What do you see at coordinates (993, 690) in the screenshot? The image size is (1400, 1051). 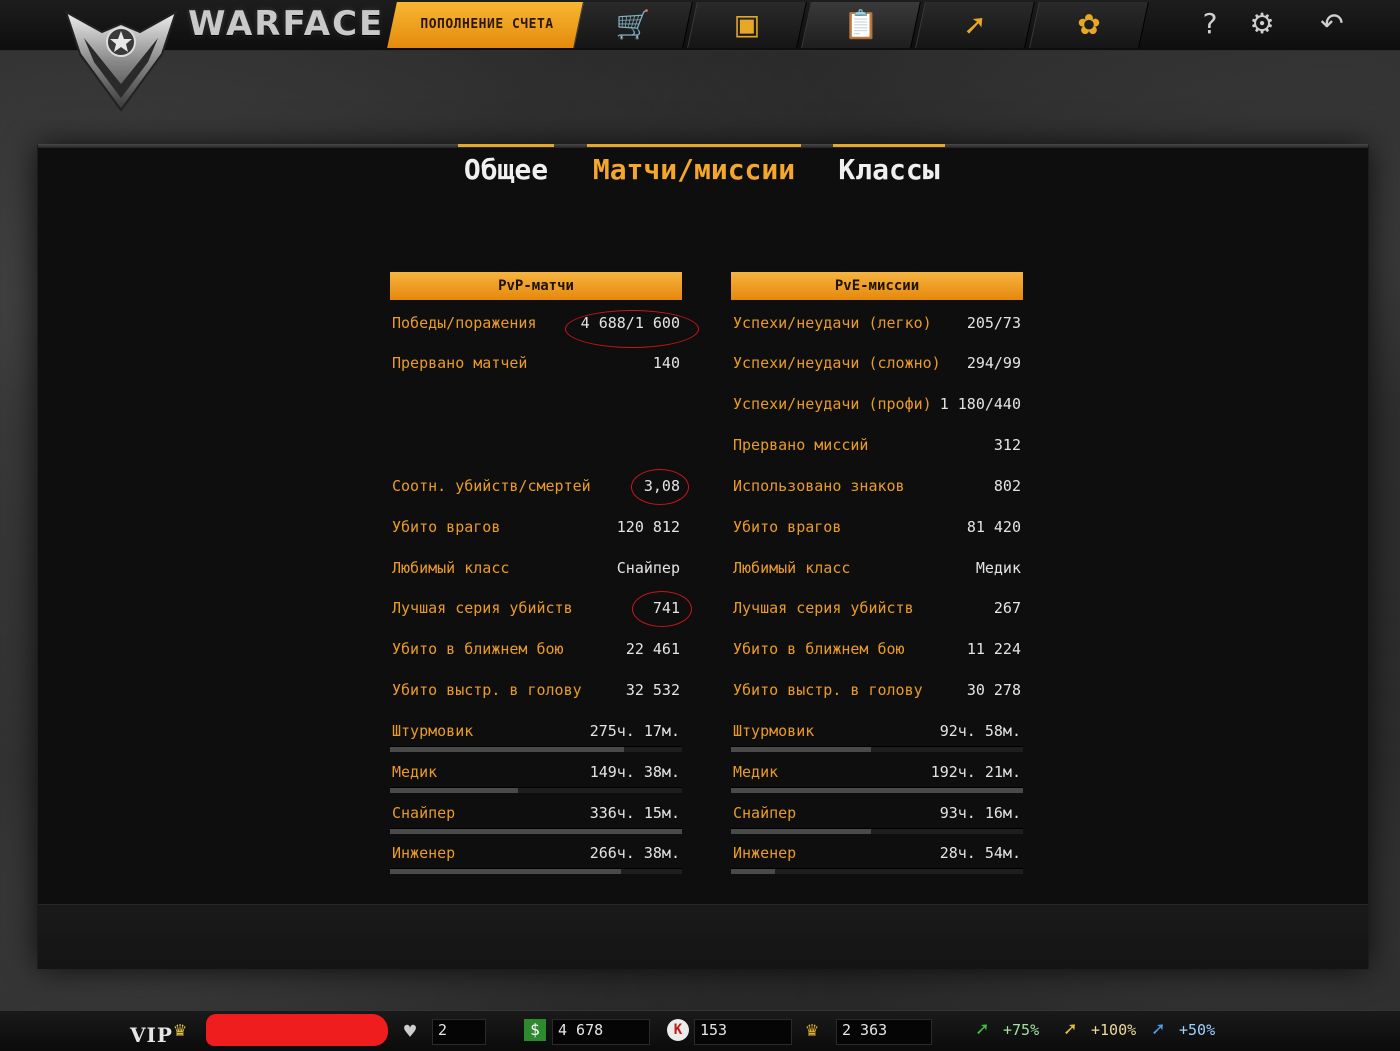 I see `stat-value: 30 278` at bounding box center [993, 690].